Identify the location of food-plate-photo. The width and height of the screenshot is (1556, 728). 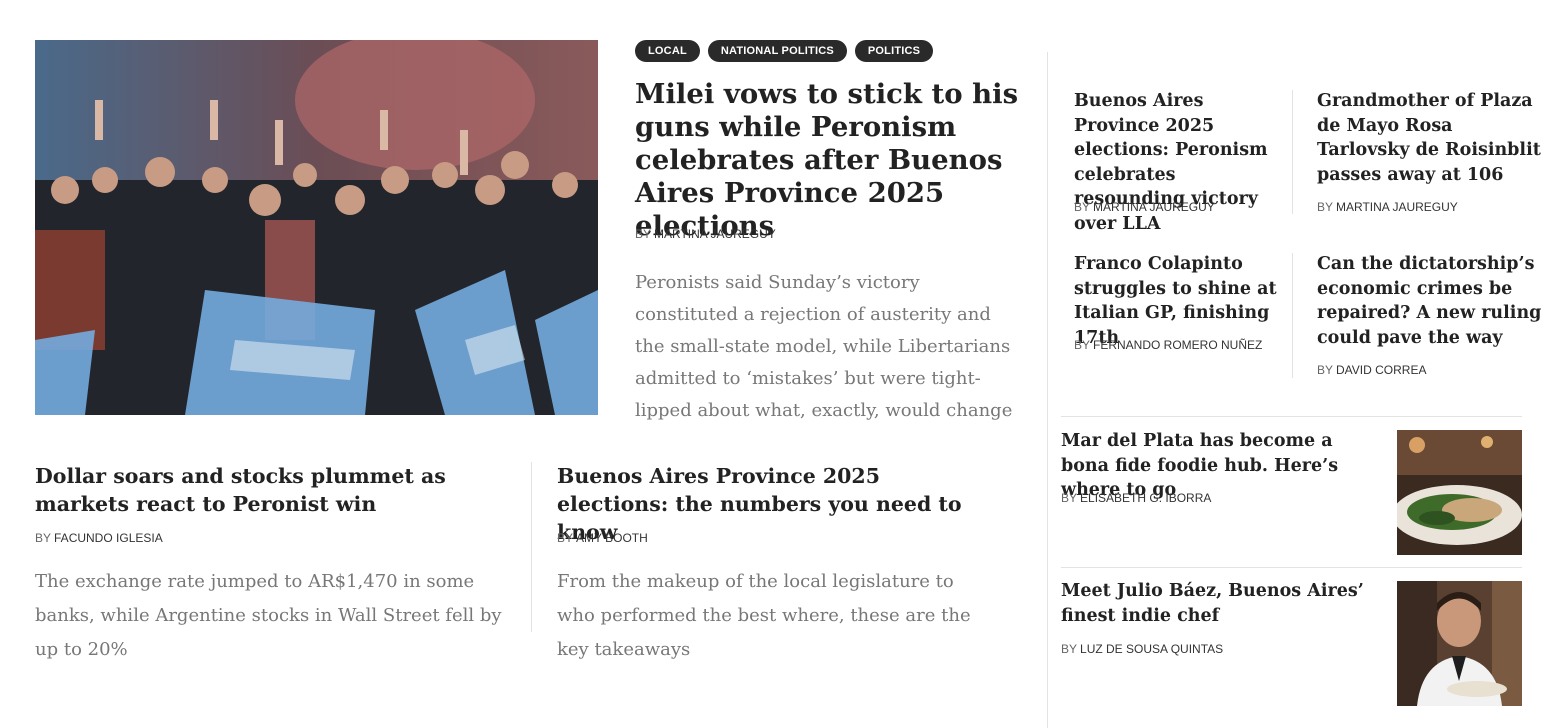
(1459, 492).